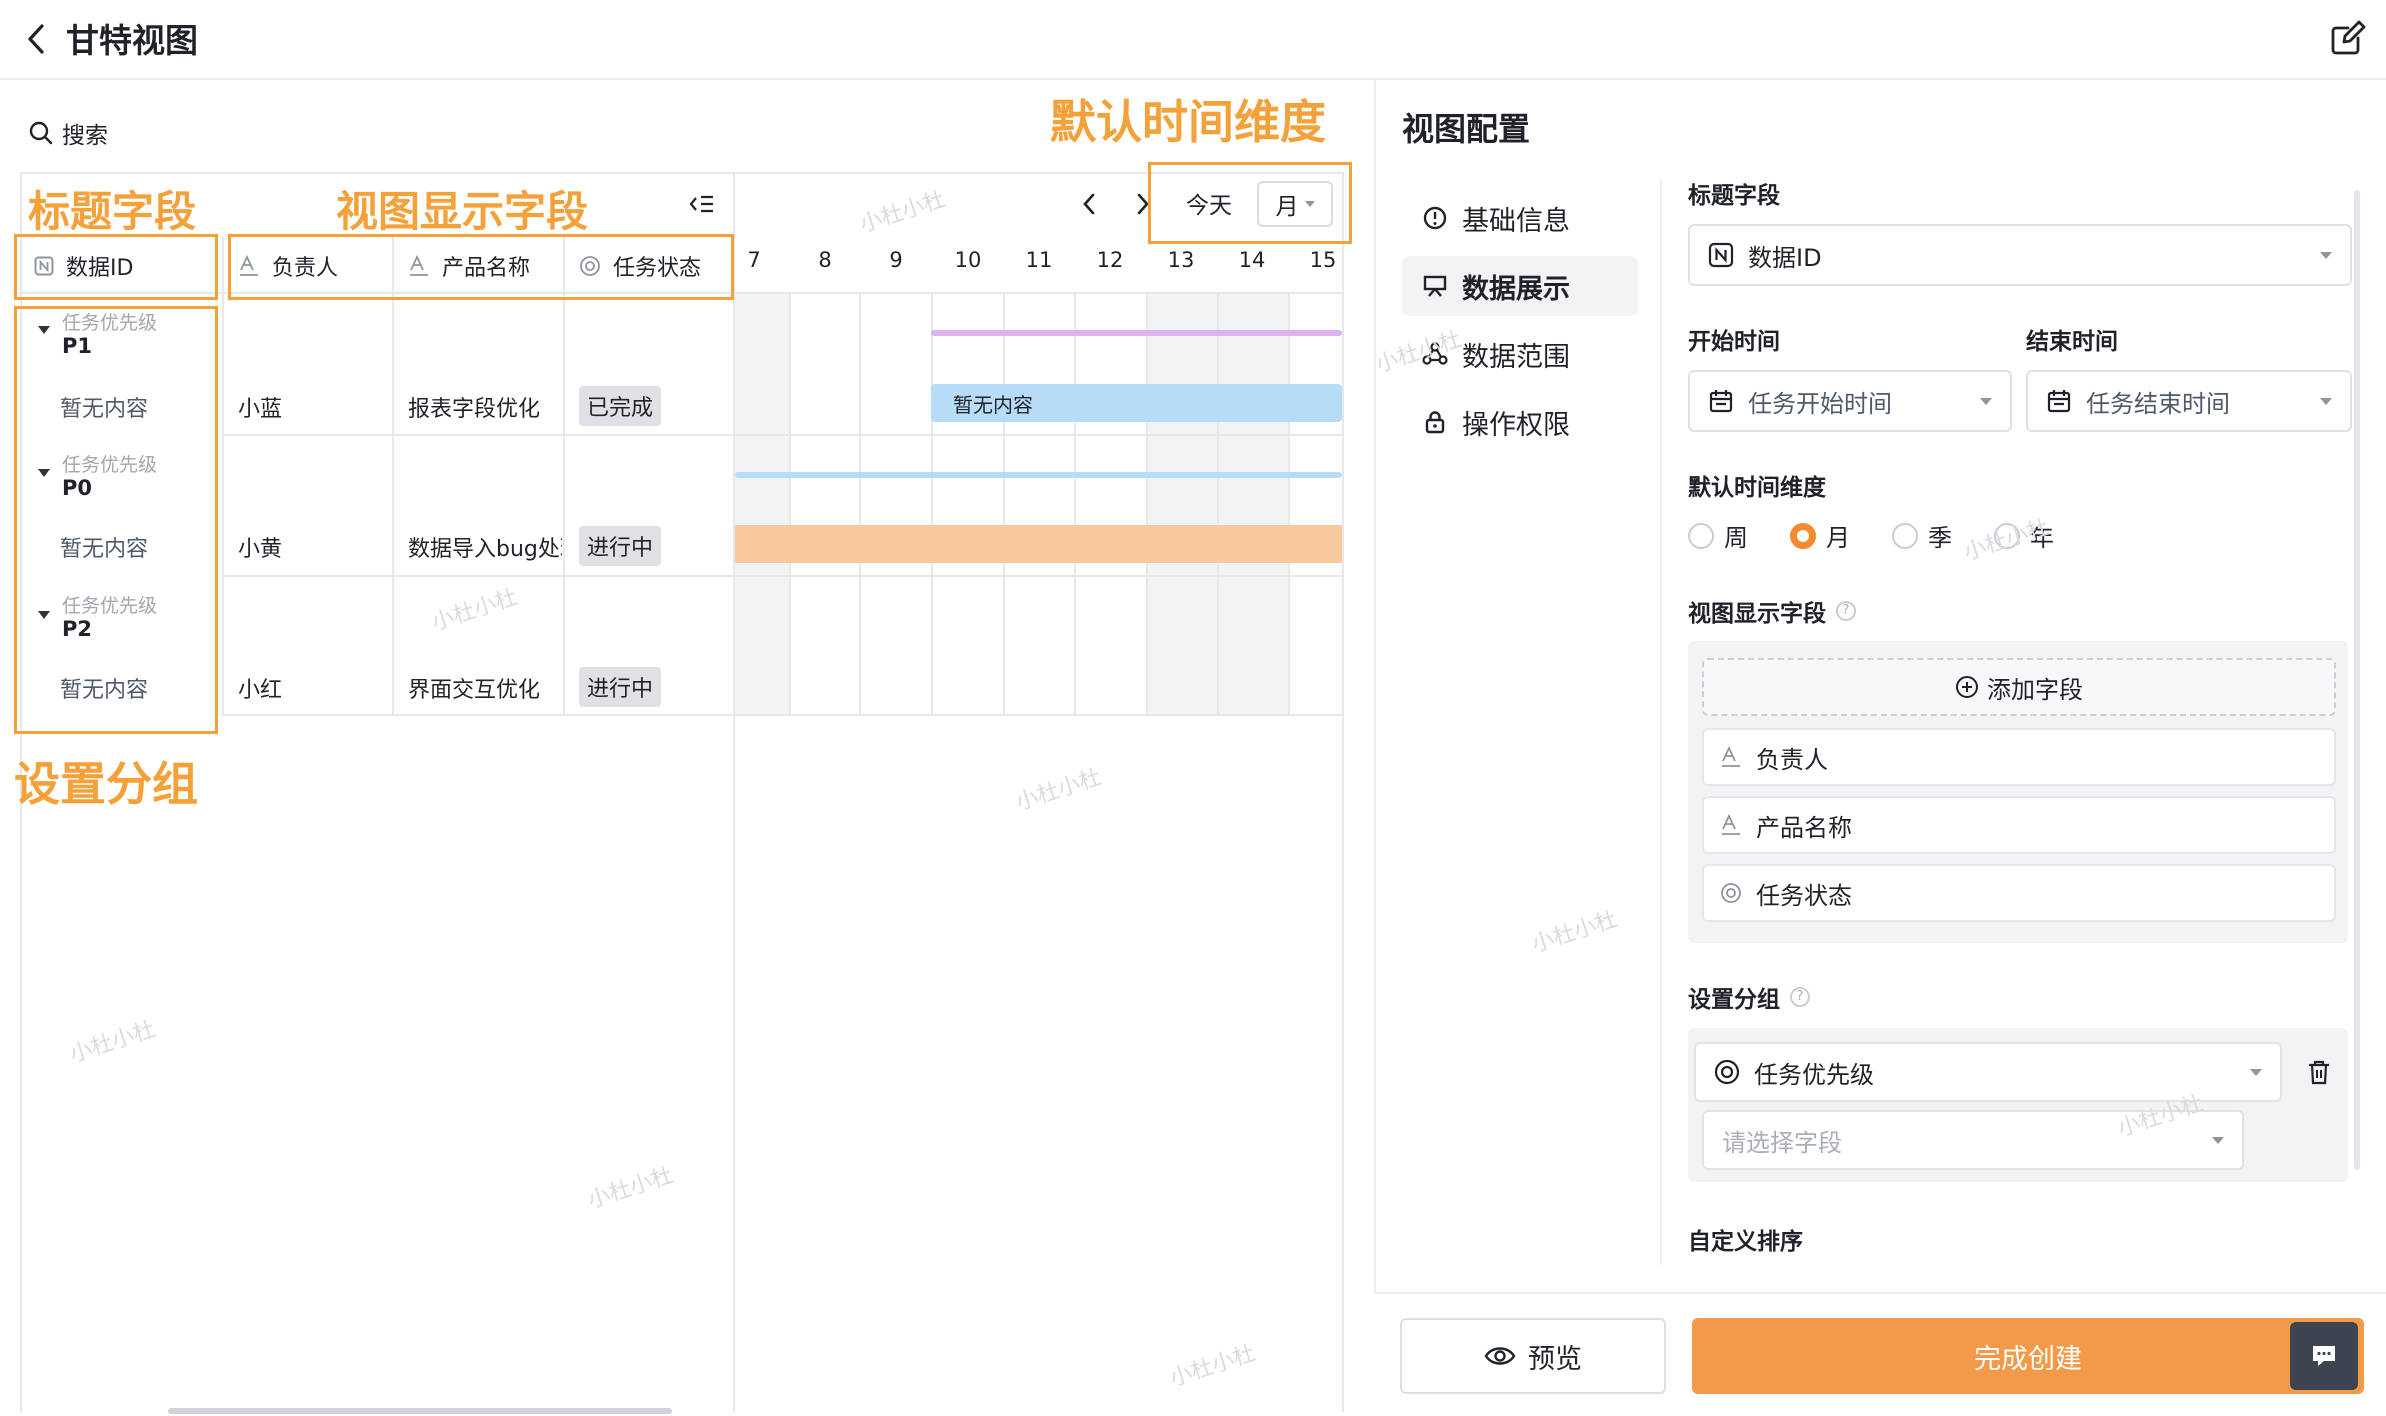 This screenshot has width=2386, height=1416. I want to click on day-label: 14, so click(1252, 260).